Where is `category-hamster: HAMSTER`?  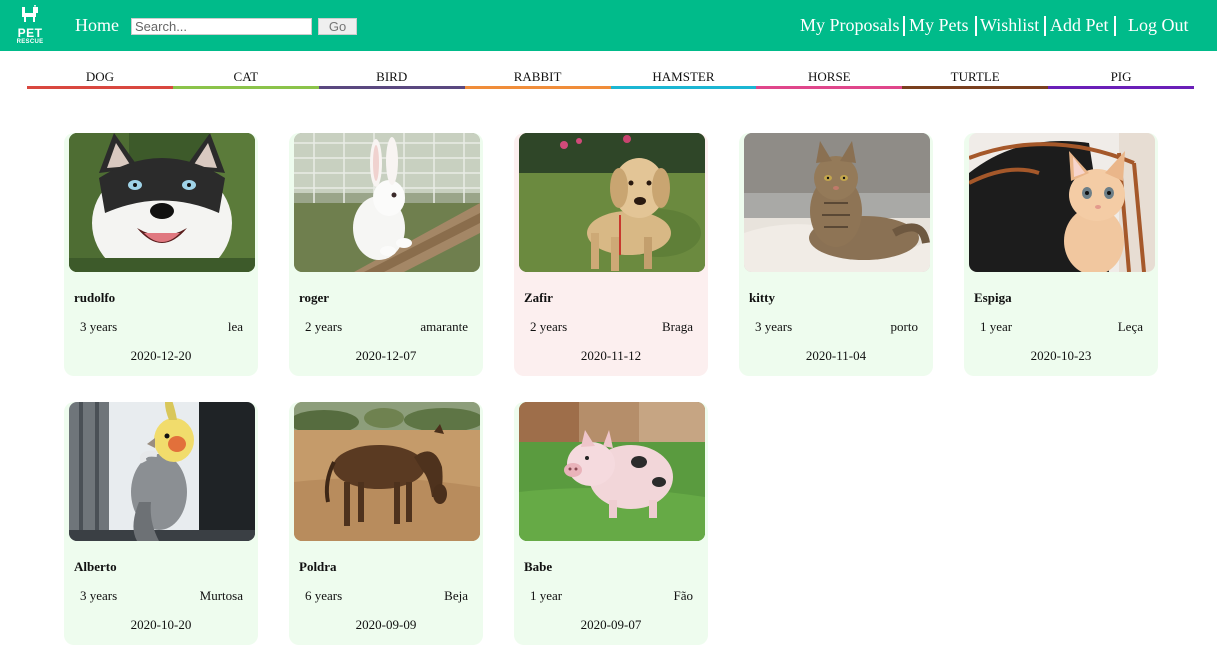
category-hamster: HAMSTER is located at coordinates (683, 79).